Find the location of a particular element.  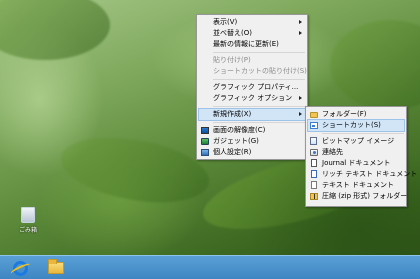

gadget-icon is located at coordinates (205, 141).